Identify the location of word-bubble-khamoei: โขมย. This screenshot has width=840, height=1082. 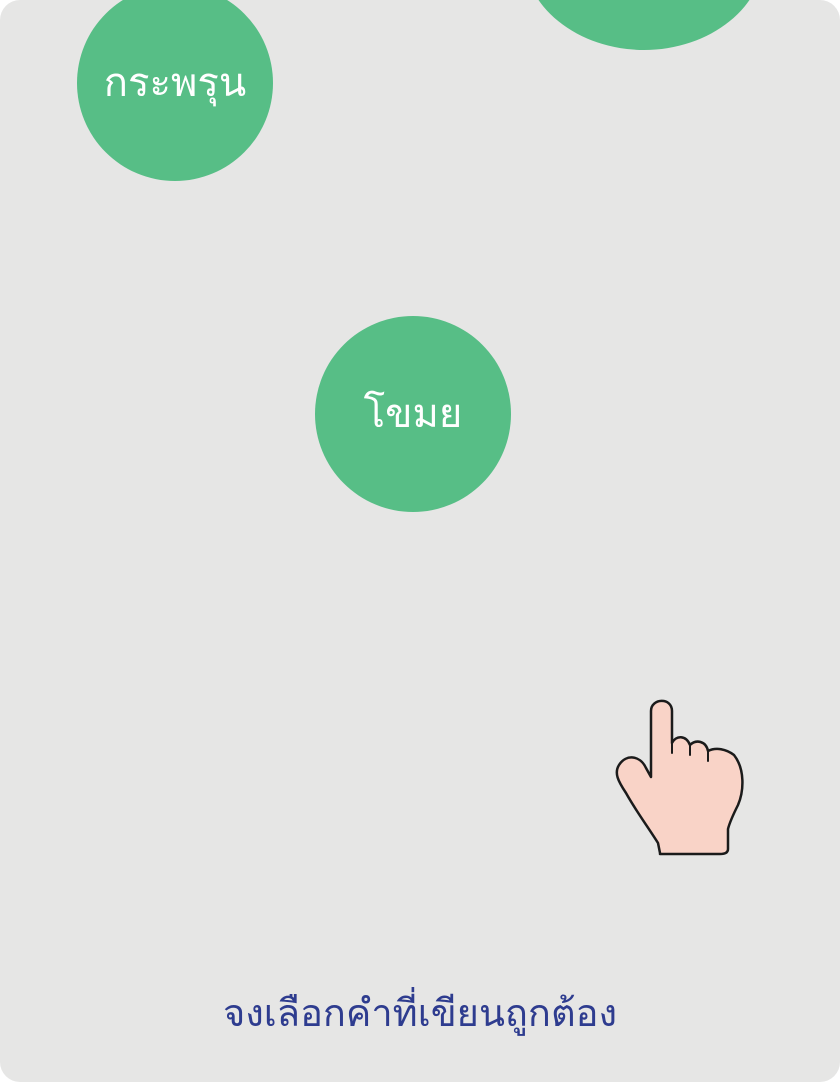
(413, 414).